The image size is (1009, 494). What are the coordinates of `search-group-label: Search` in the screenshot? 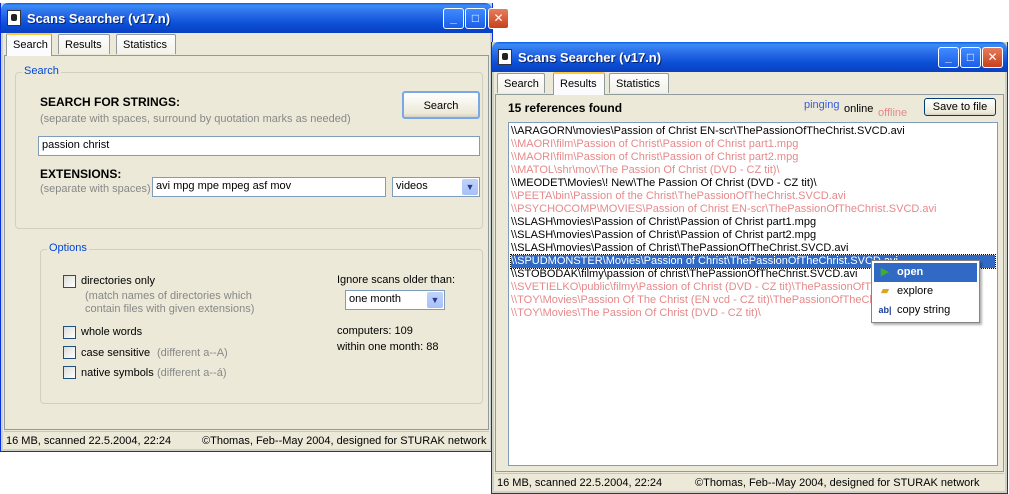 It's located at (41, 71).